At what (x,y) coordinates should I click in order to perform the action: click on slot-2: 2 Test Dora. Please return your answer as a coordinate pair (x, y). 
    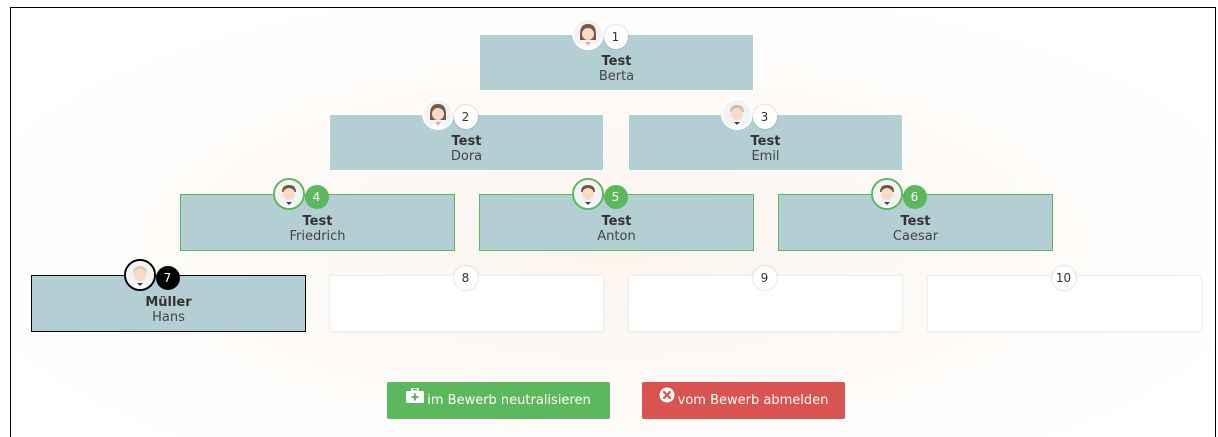
    Looking at the image, I should click on (466, 134).